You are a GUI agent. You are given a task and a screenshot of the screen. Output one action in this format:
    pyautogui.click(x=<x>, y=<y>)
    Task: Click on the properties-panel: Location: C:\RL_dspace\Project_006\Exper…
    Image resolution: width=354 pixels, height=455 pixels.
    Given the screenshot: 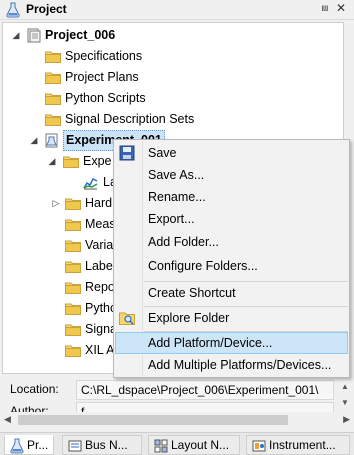 What is the action you would take?
    pyautogui.click(x=177, y=395)
    